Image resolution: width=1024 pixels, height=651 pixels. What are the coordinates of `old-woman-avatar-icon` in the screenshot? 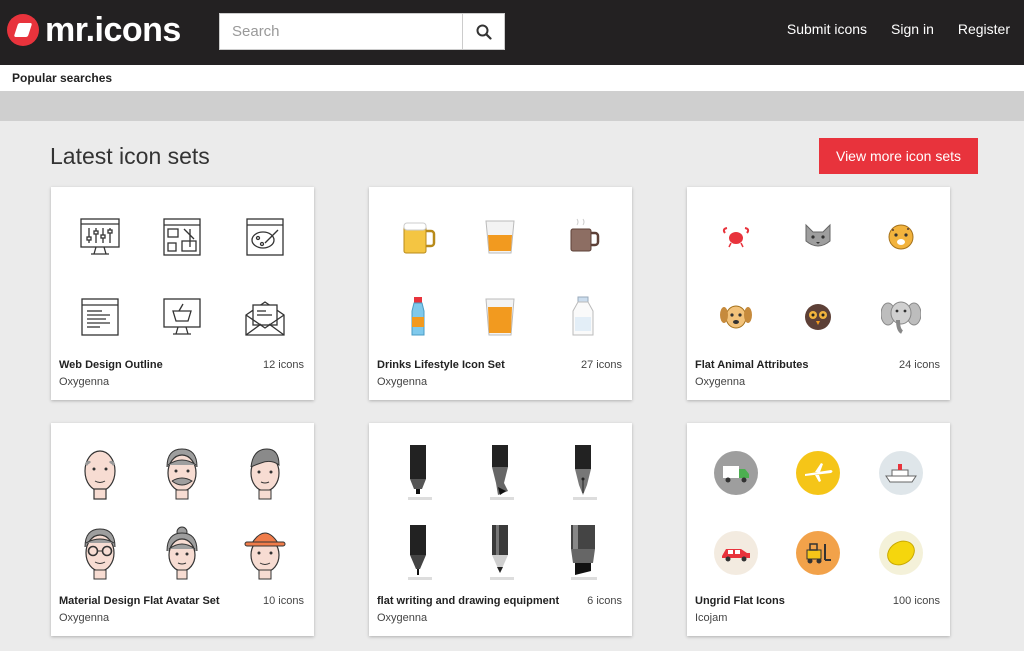 It's located at (182, 553).